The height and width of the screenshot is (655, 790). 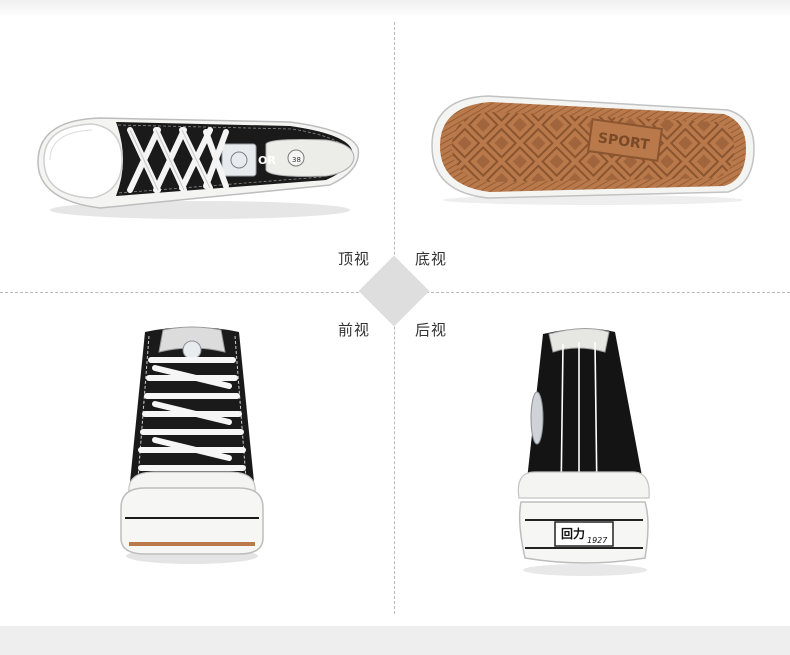 I want to click on shoe-back-view-image: 回力 1927, so click(x=583, y=452).